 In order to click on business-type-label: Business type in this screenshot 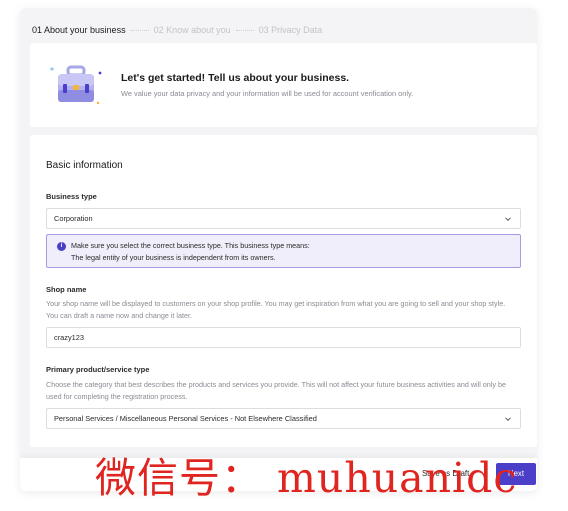, I will do `click(71, 196)`.